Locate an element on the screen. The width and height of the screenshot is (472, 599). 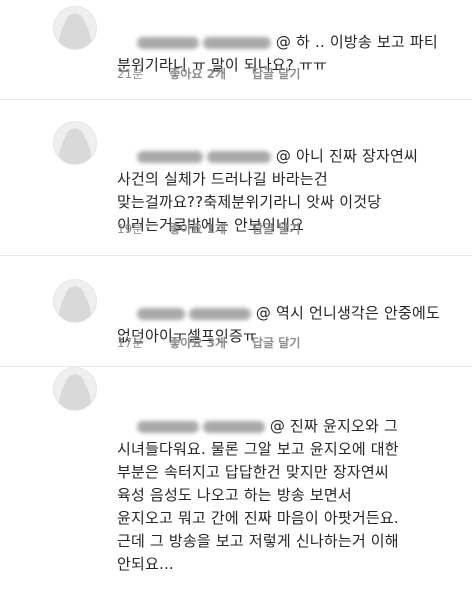
comment-meta: 19분 좋아요 1개 답글 달기 is located at coordinates (221, 228).